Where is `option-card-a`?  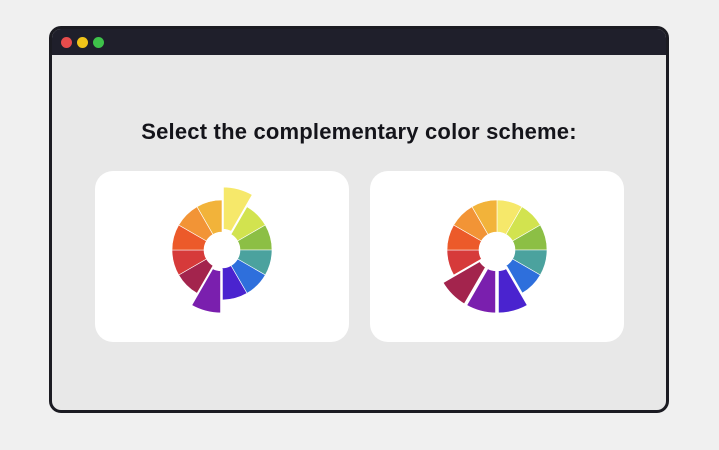 option-card-a is located at coordinates (222, 256).